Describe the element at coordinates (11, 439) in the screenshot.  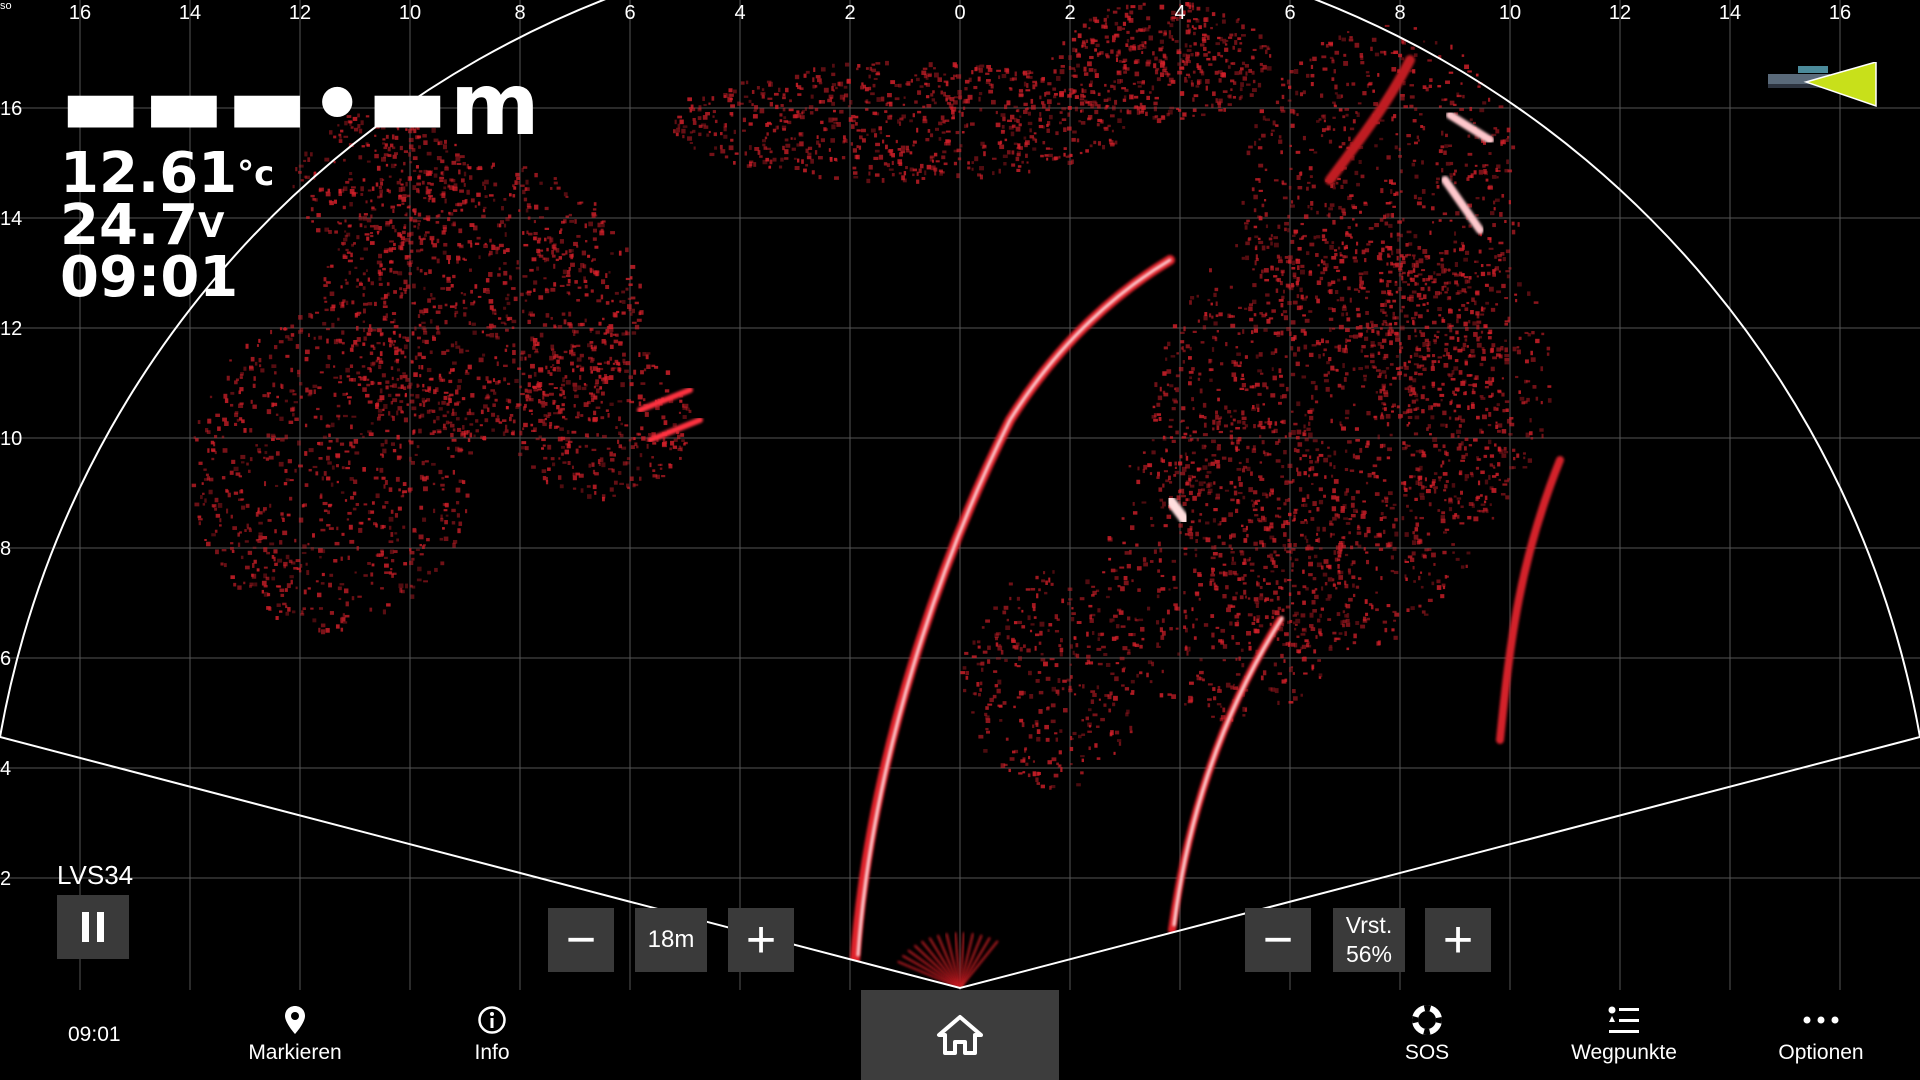
I see `left-axis-tick: 10` at that location.